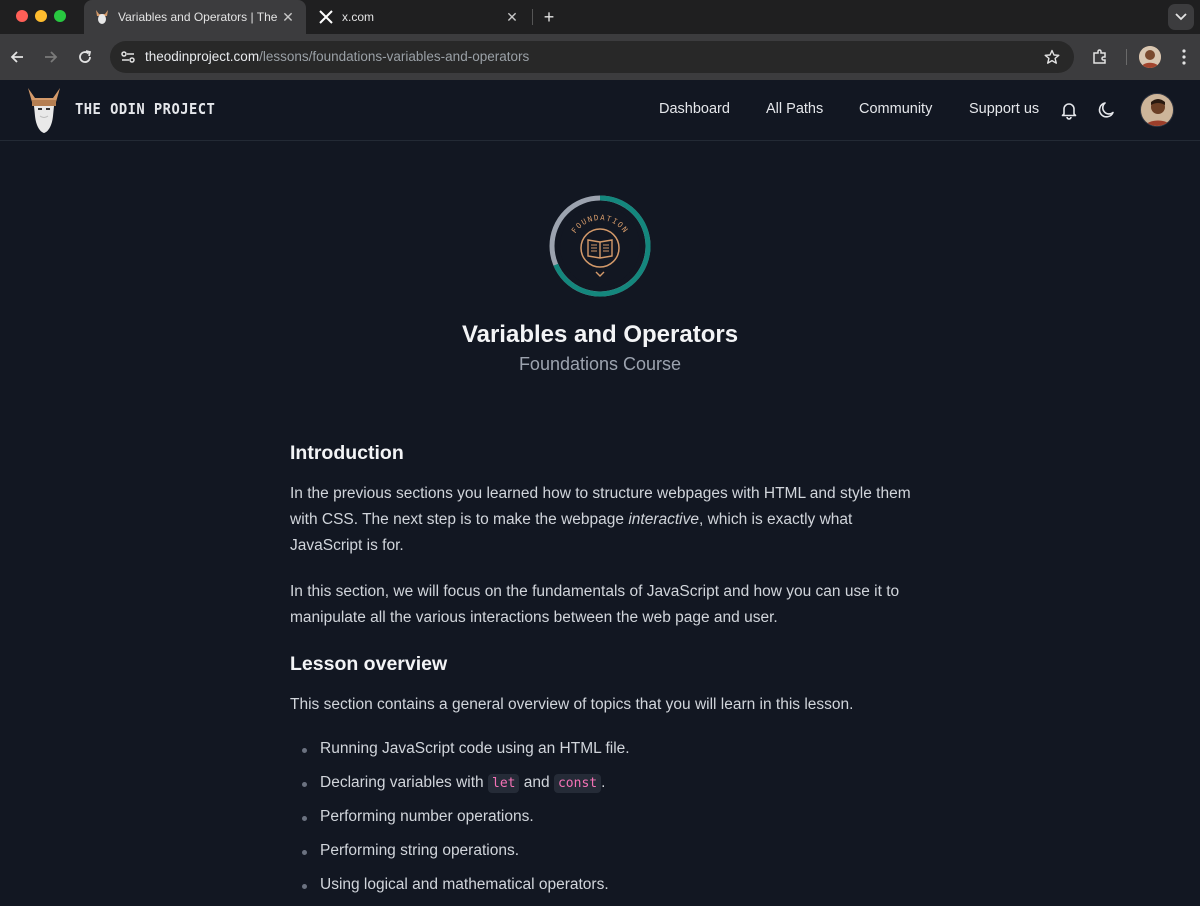  I want to click on new-tab-button: +, so click(549, 17).